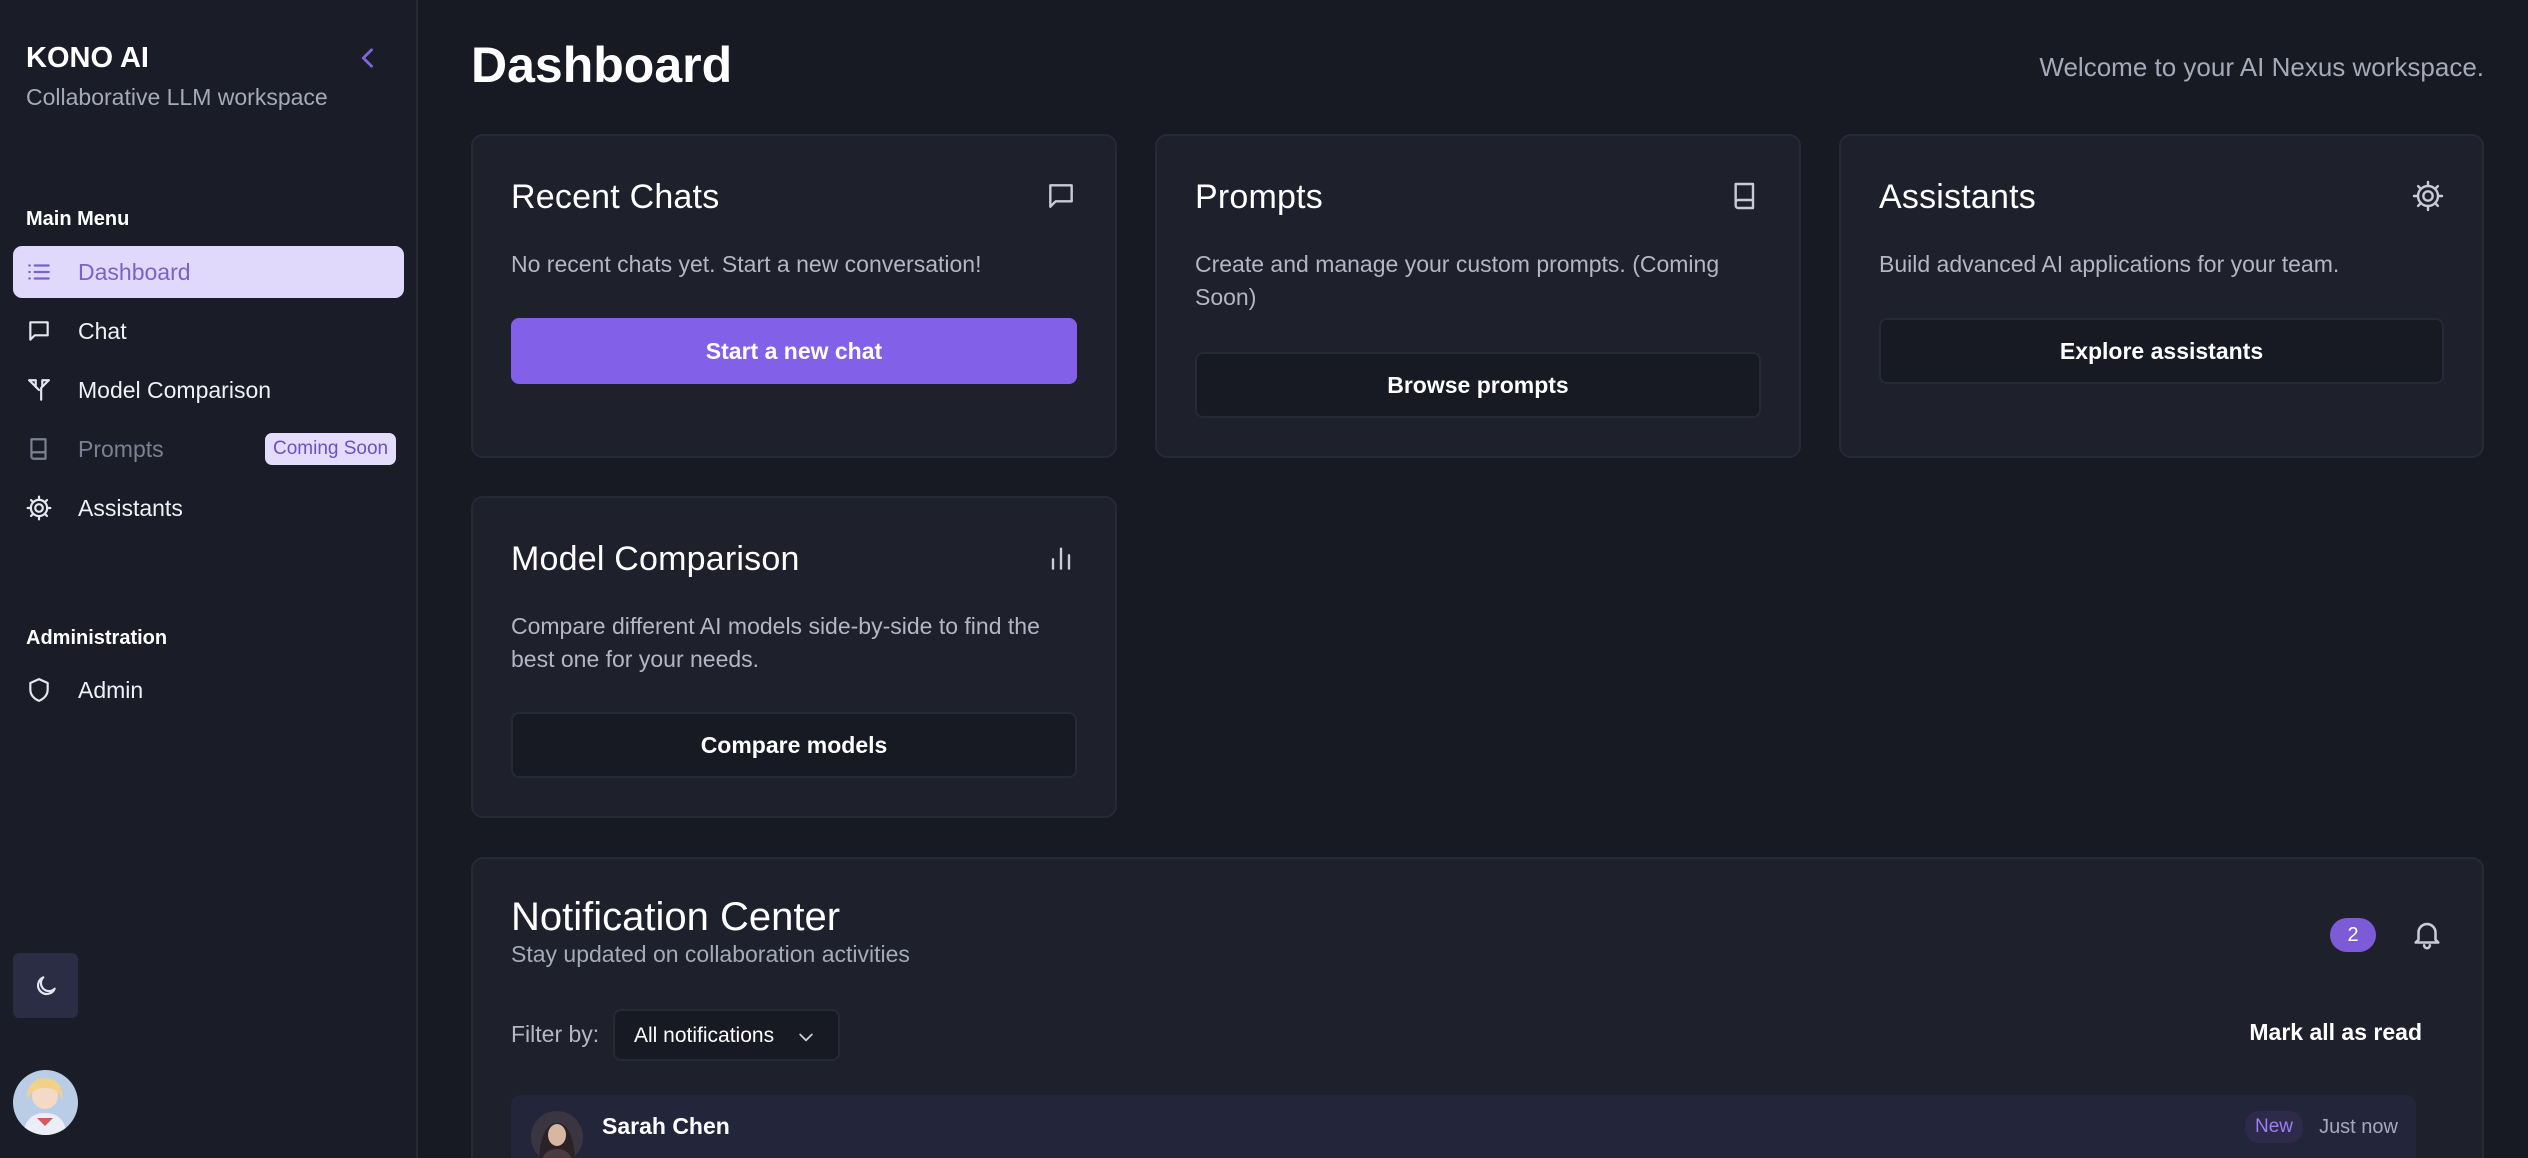 The height and width of the screenshot is (1158, 2528). What do you see at coordinates (2427, 934) in the screenshot?
I see `bell-icon` at bounding box center [2427, 934].